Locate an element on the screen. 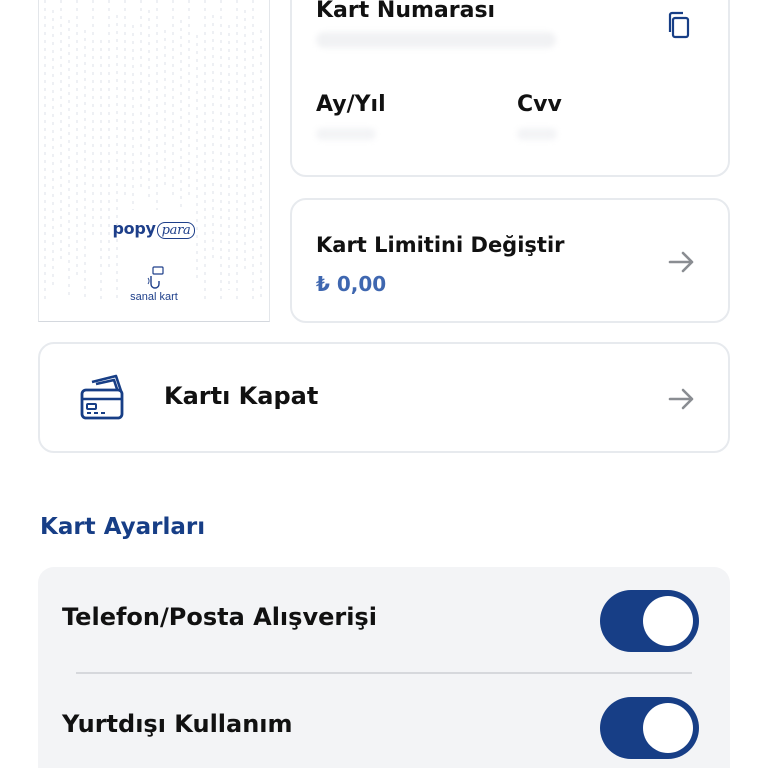  international-usage-toggle is located at coordinates (649, 728).